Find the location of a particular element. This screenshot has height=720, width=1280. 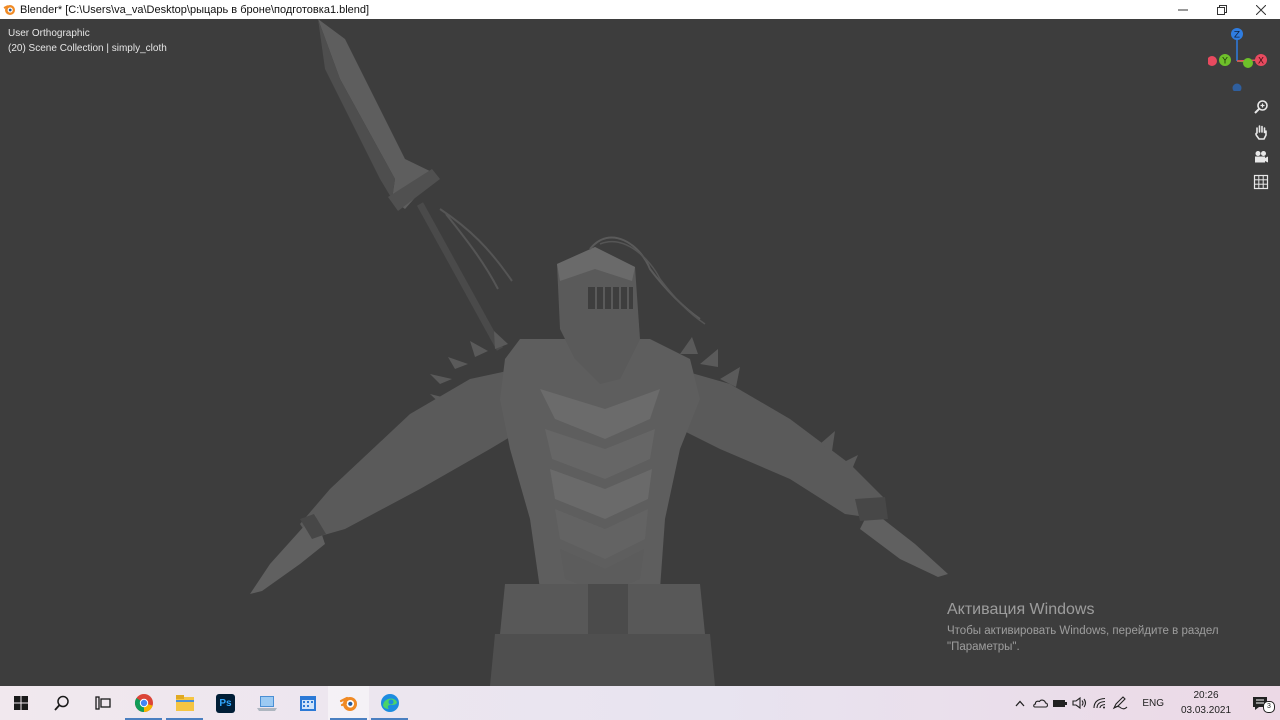

notifications-button: 3 is located at coordinates (1260, 703).